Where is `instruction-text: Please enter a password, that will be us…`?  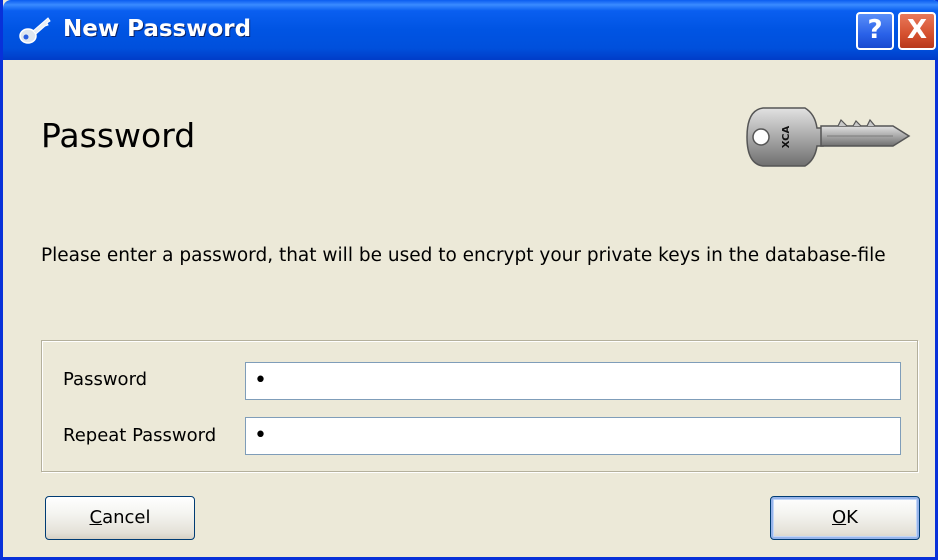
instruction-text: Please enter a password, that will be us… is located at coordinates (463, 255).